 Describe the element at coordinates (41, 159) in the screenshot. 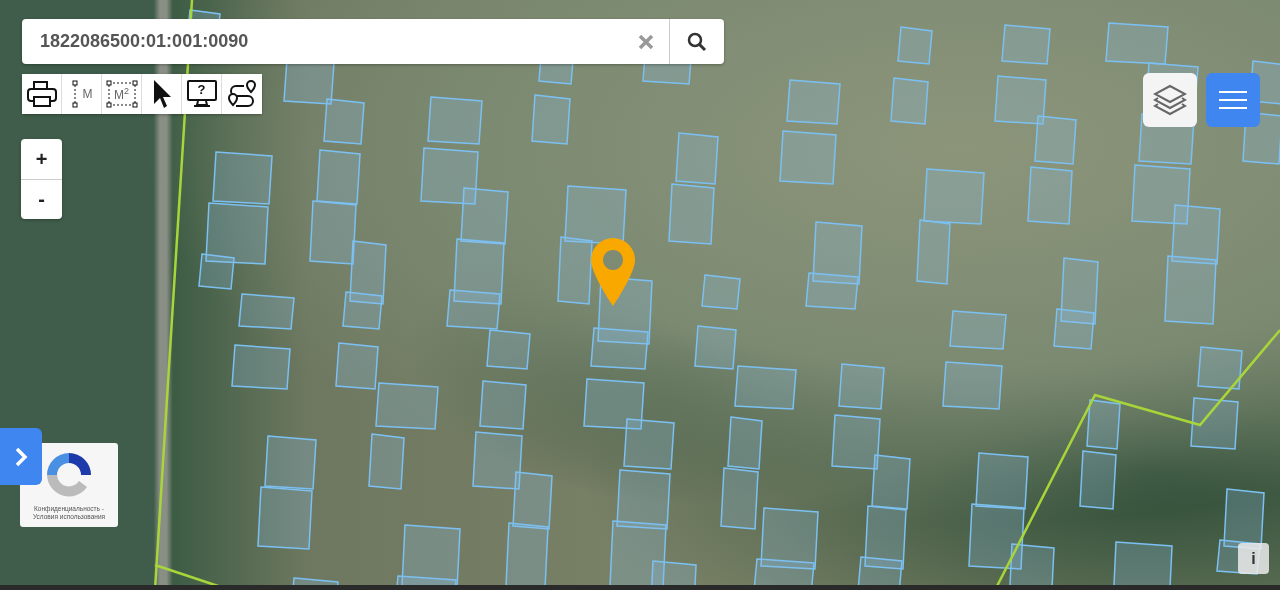

I see `zoom-in-button: +` at that location.